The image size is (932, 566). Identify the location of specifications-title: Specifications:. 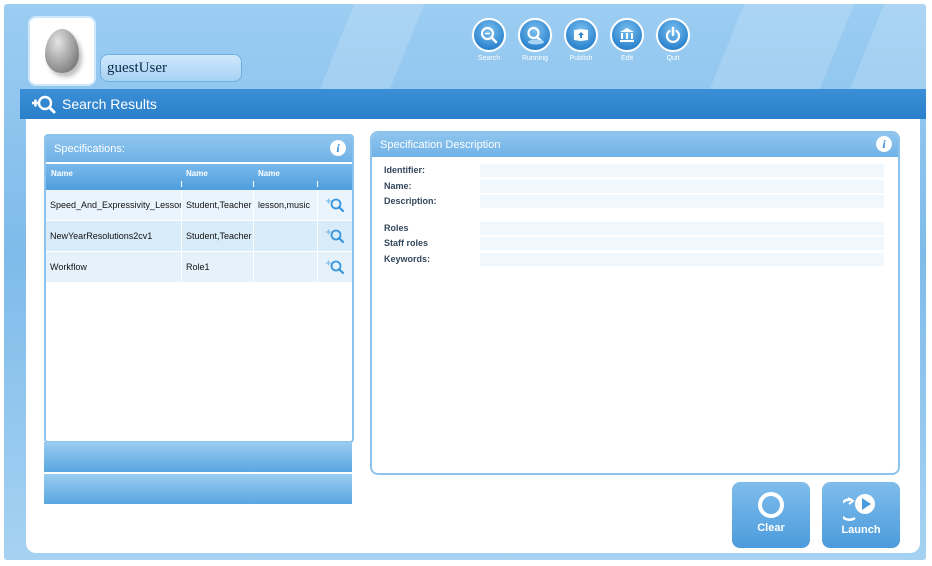
(89, 149).